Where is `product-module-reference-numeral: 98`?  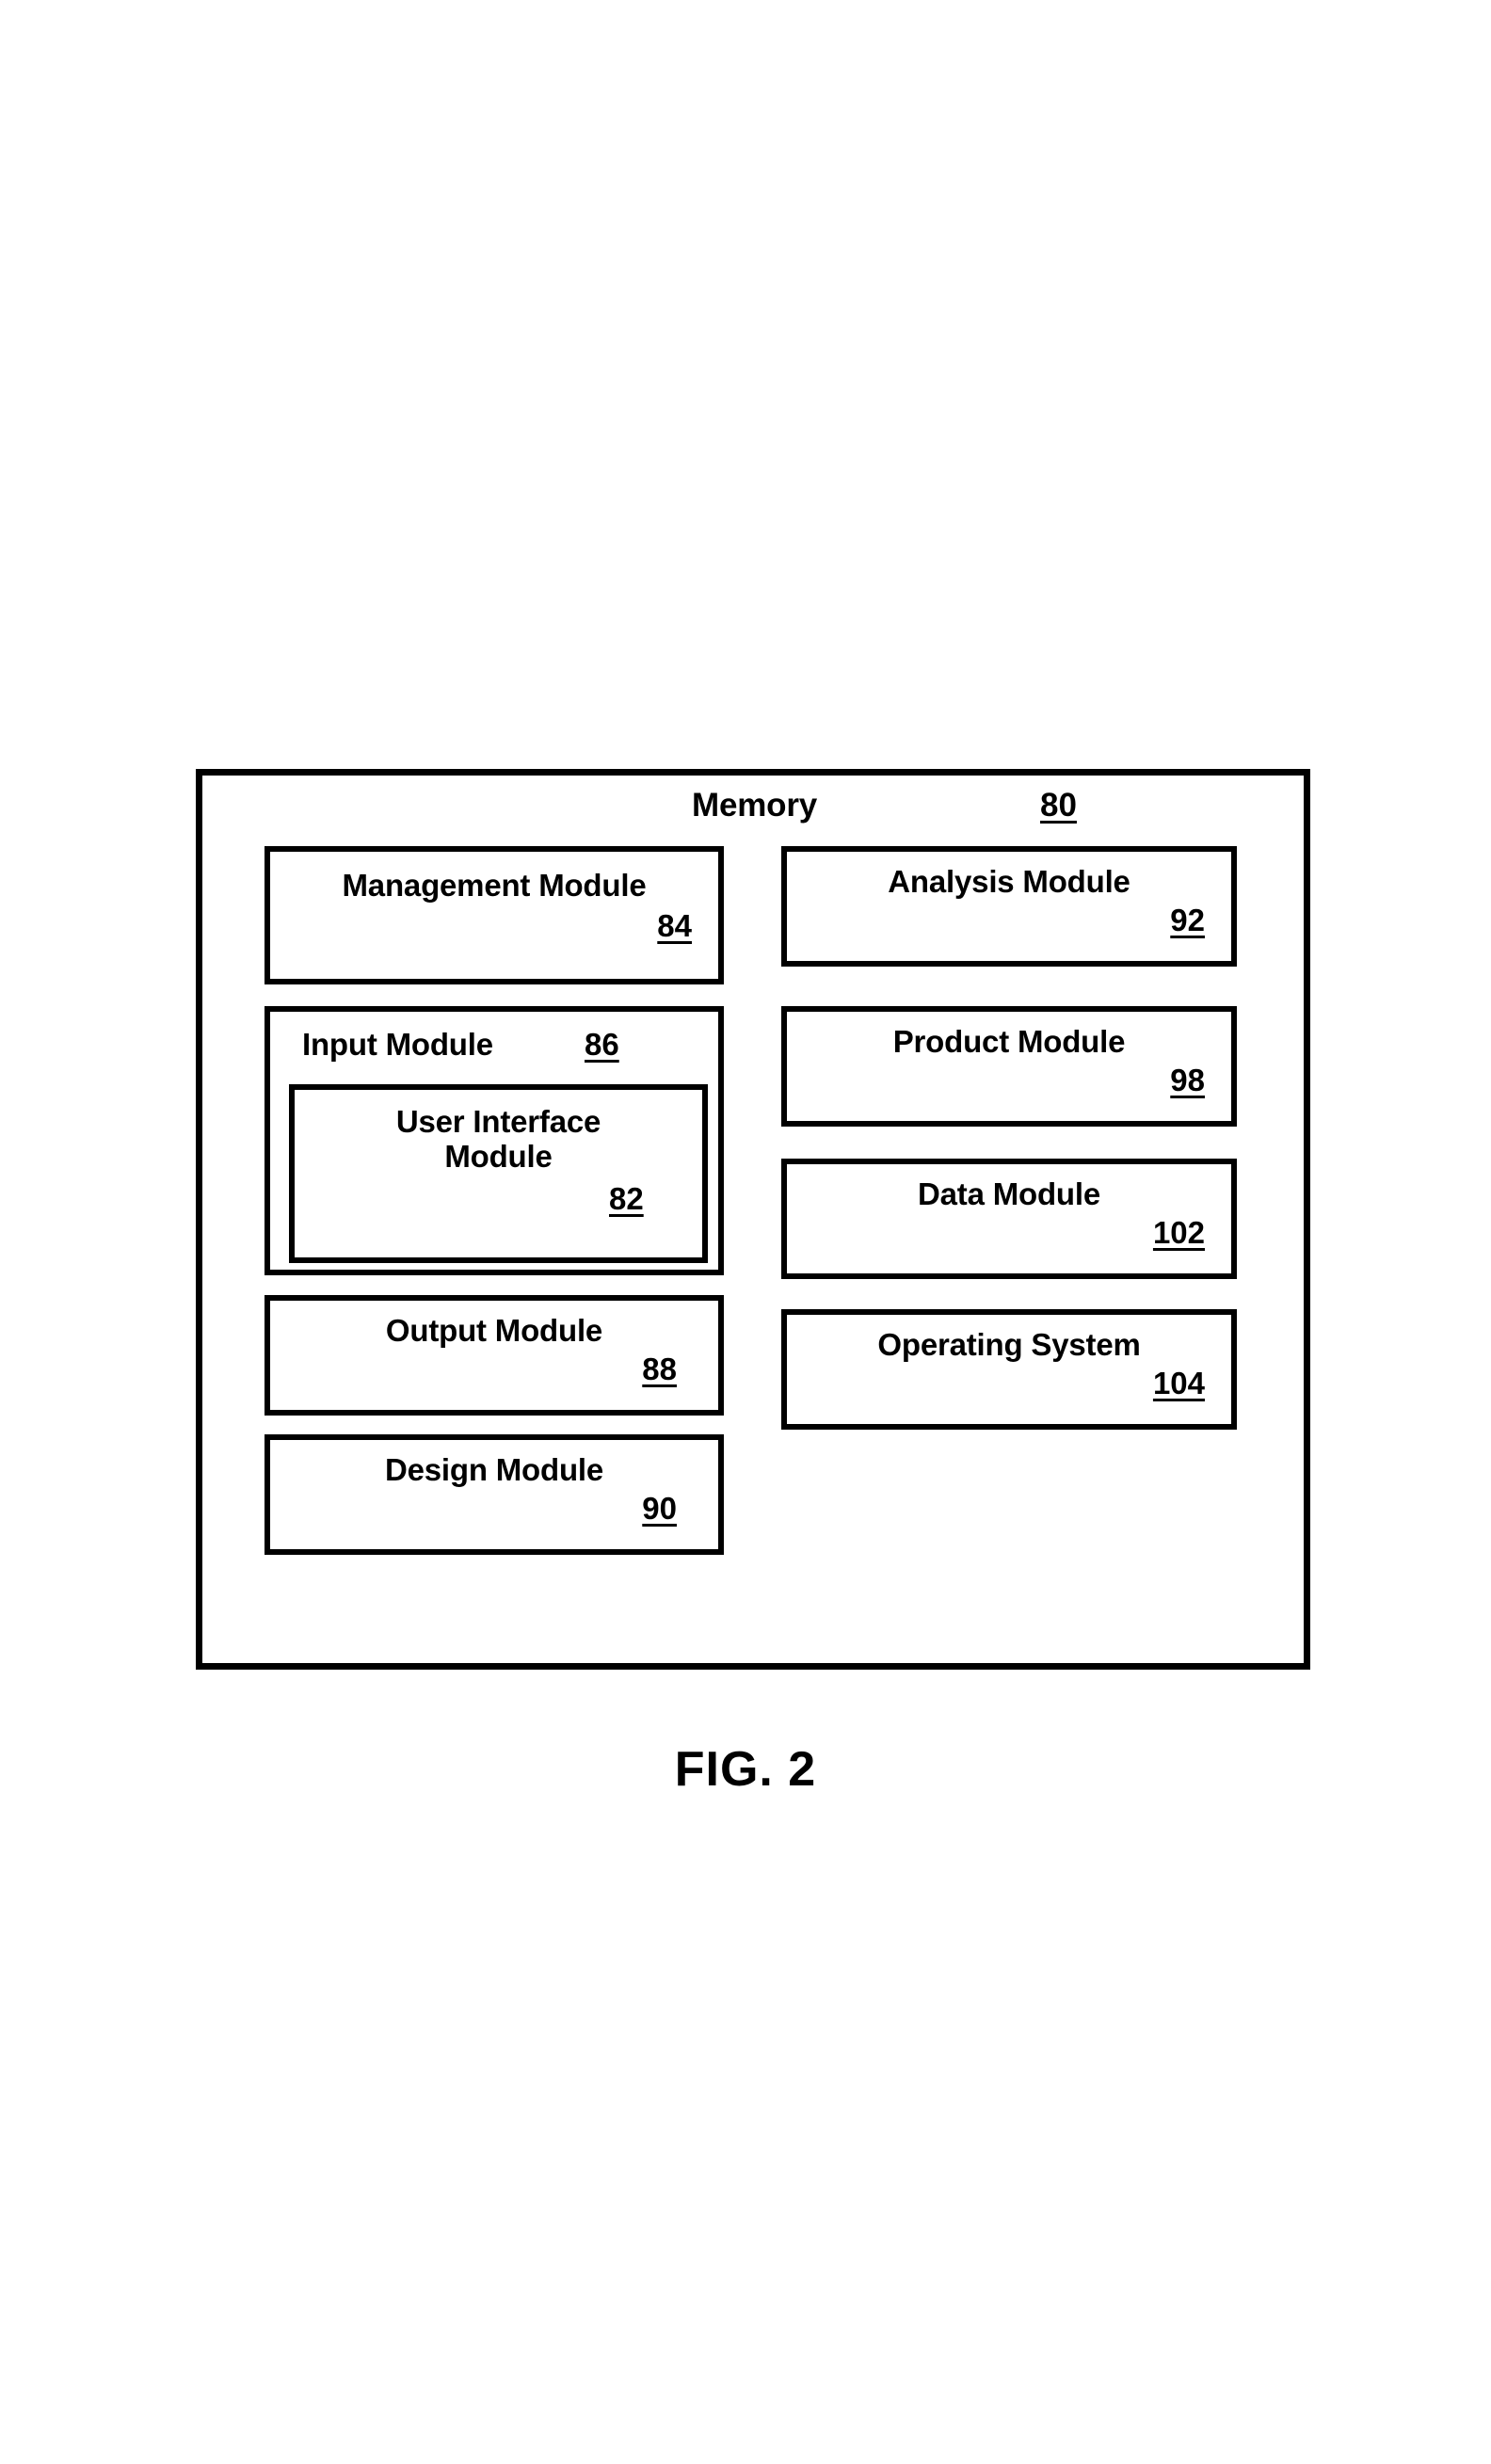
product-module-reference-numeral: 98 is located at coordinates (1187, 1080).